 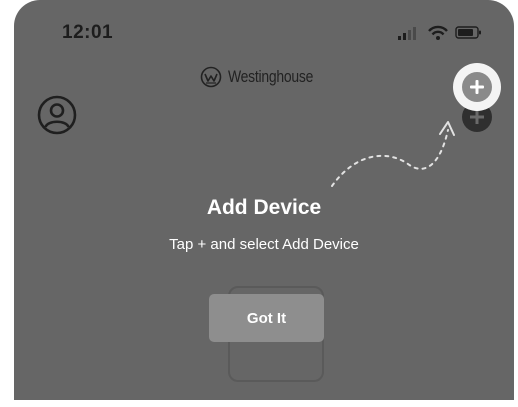 What do you see at coordinates (468, 32) in the screenshot?
I see `battery-icon` at bounding box center [468, 32].